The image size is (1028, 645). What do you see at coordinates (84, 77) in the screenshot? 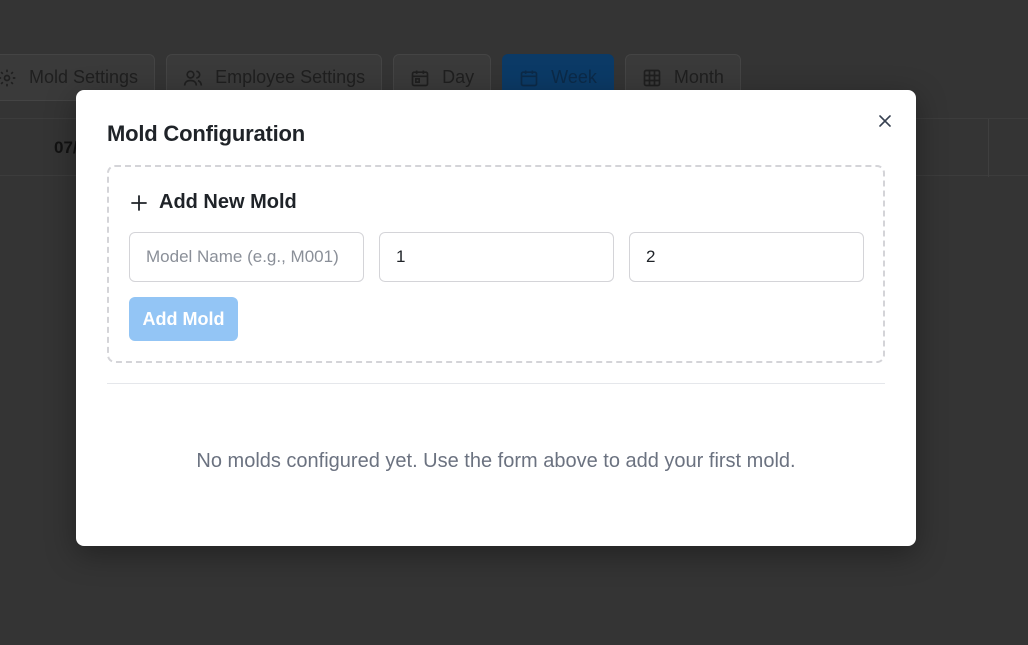
I see `mold-settings-label: Mold Settings` at bounding box center [84, 77].